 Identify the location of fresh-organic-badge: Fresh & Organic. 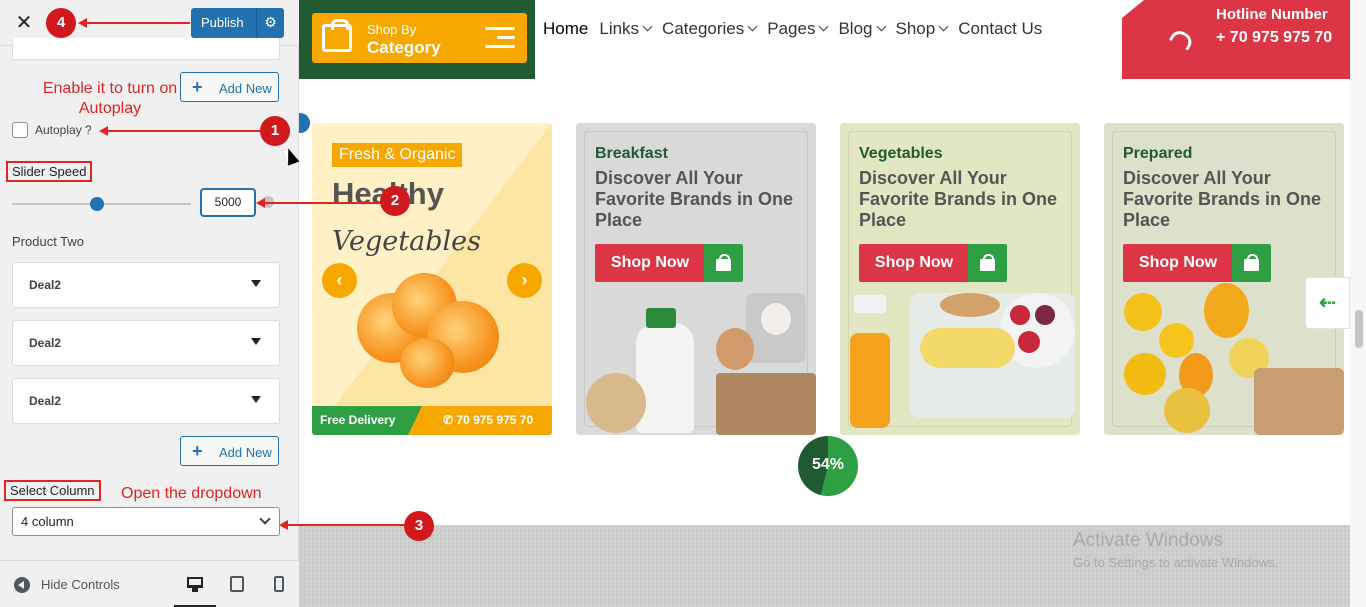
(397, 155).